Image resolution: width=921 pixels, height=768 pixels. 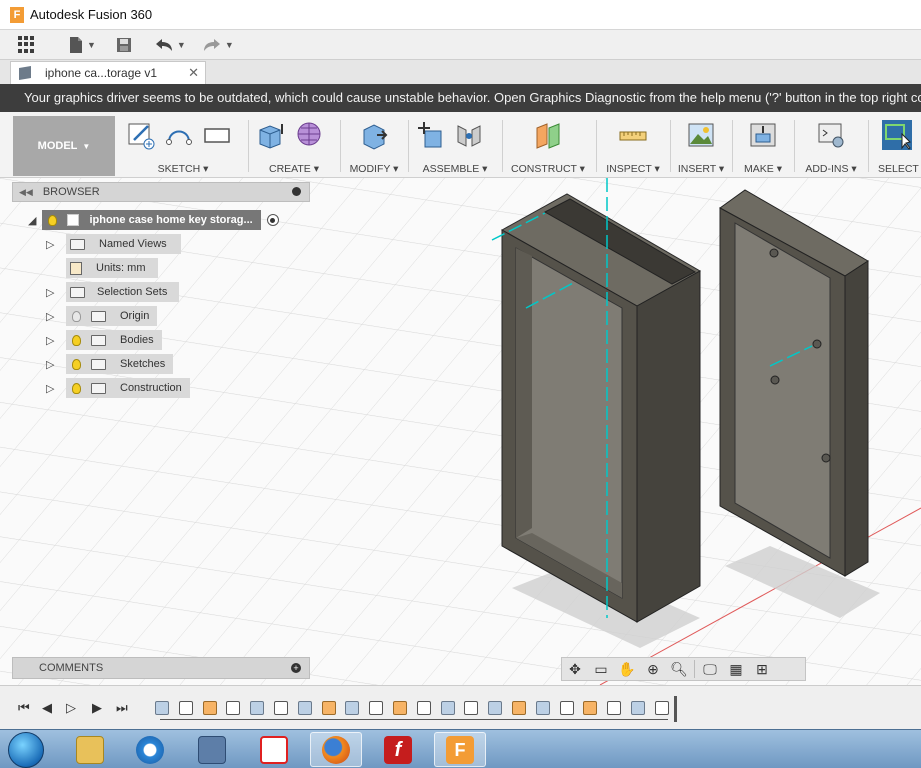 I want to click on play-icon: ▷, so click(x=71, y=708).